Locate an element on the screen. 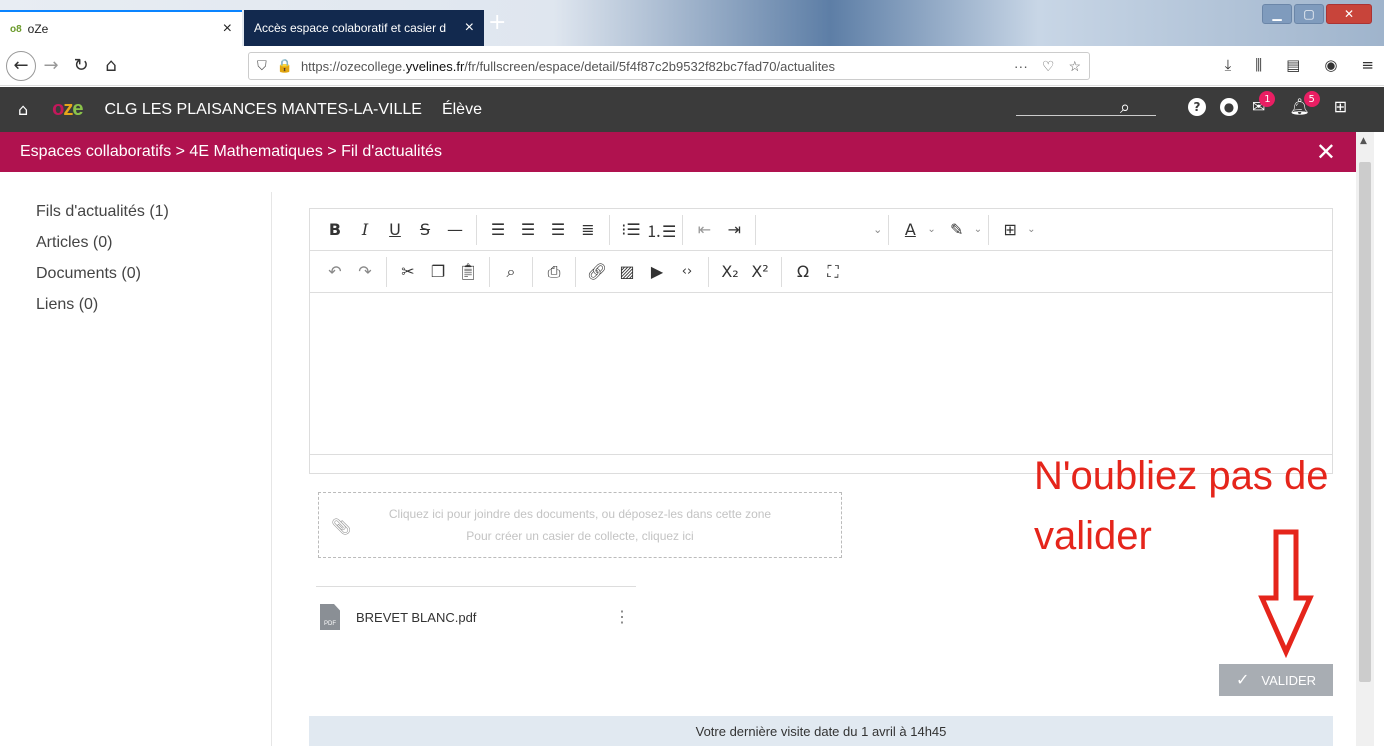 This screenshot has width=1384, height=746. notification-badge: 5 is located at coordinates (1311, 99).